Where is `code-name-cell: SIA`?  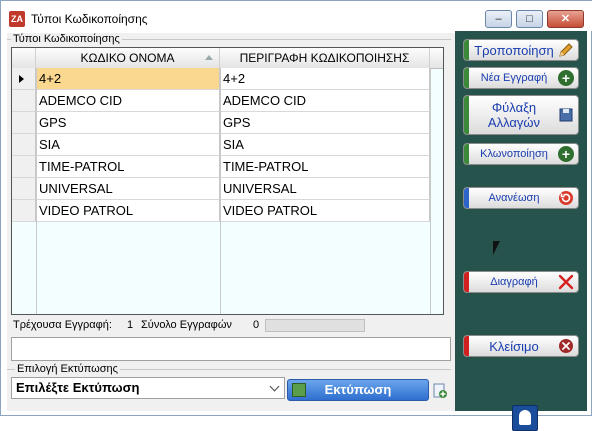
code-name-cell: SIA is located at coordinates (128, 145).